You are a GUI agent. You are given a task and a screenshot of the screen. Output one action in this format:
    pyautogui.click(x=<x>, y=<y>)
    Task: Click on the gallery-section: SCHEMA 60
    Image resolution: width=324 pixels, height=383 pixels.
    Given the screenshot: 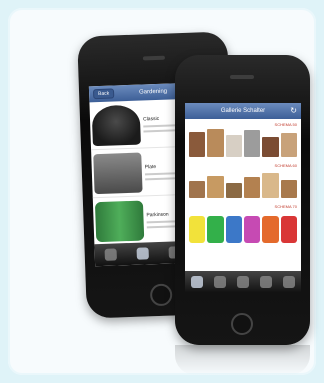 What is the action you would take?
    pyautogui.click(x=243, y=180)
    